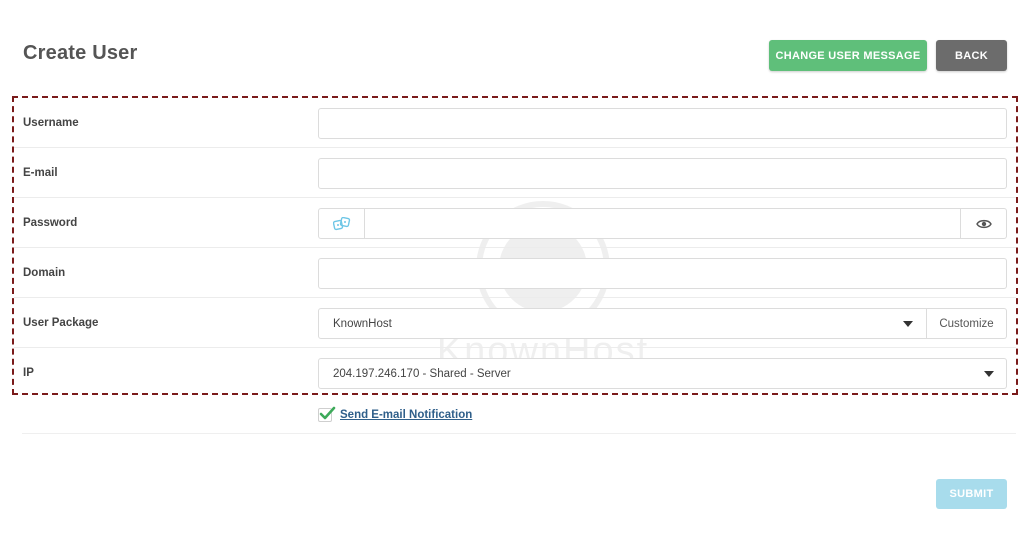 This screenshot has width=1024, height=557. Describe the element at coordinates (662, 123) in the screenshot. I see `username-input` at that location.